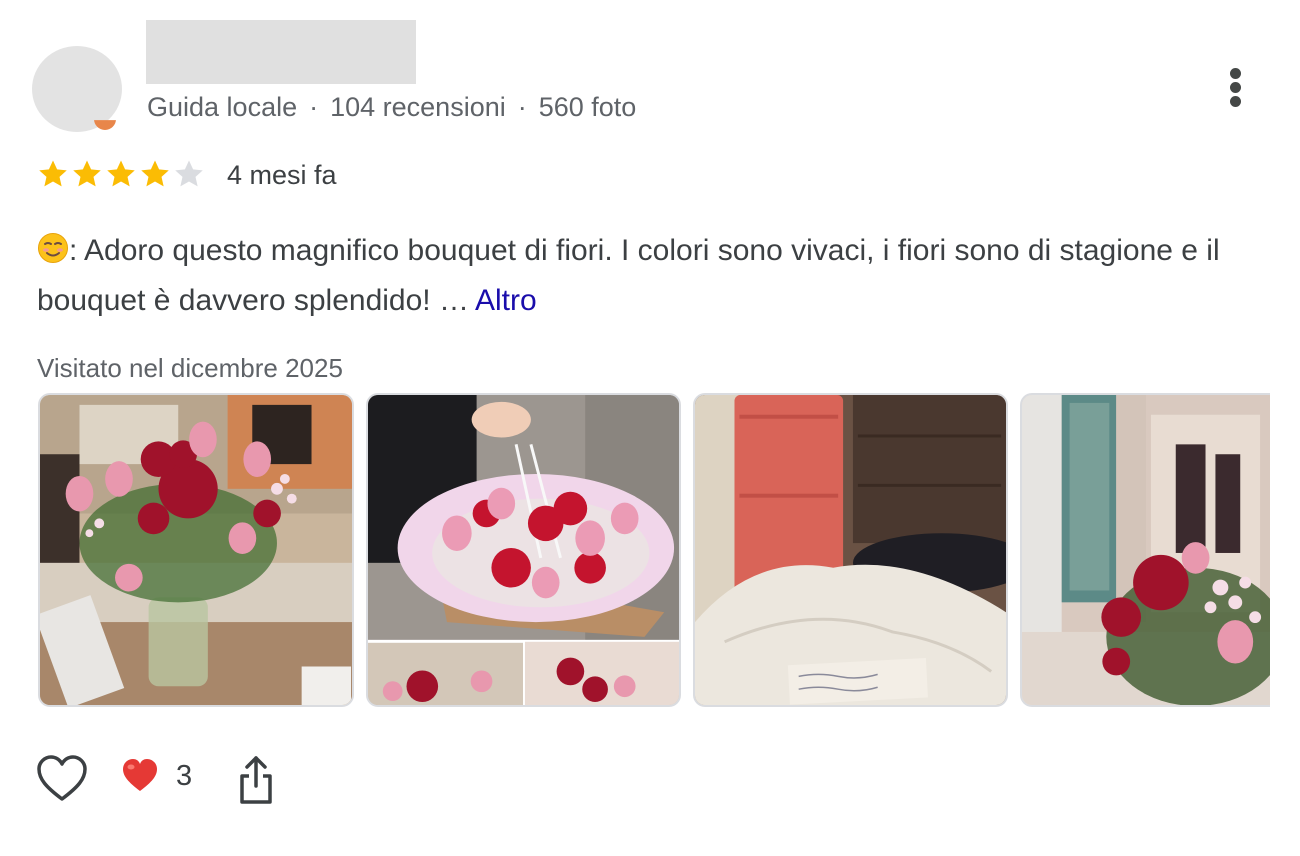 This screenshot has height=856, width=1300. What do you see at coordinates (523, 550) in the screenshot?
I see `bouquet-in-bag-photo` at bounding box center [523, 550].